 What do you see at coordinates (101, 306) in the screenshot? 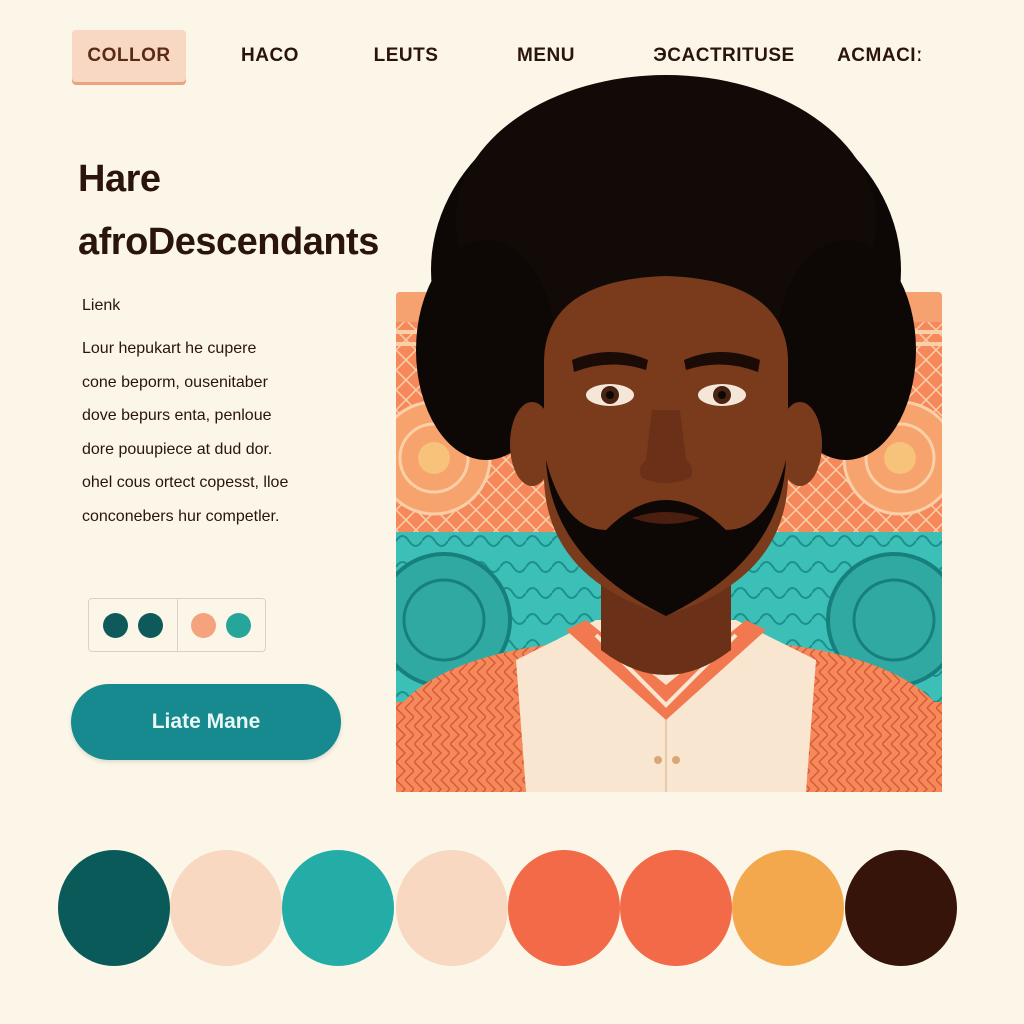
I see `link-label: Lienk` at bounding box center [101, 306].